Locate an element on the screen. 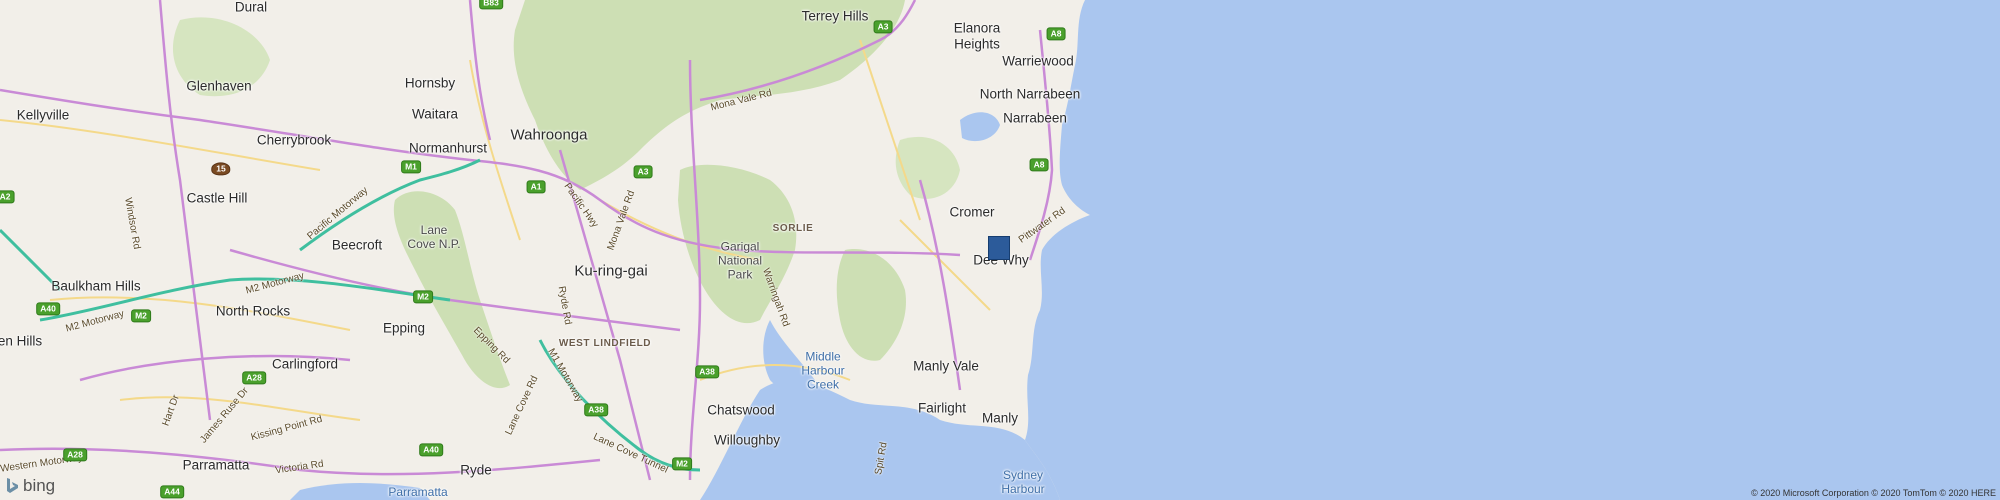 The height and width of the screenshot is (500, 2000). place-label: Glenhaven is located at coordinates (219, 86).